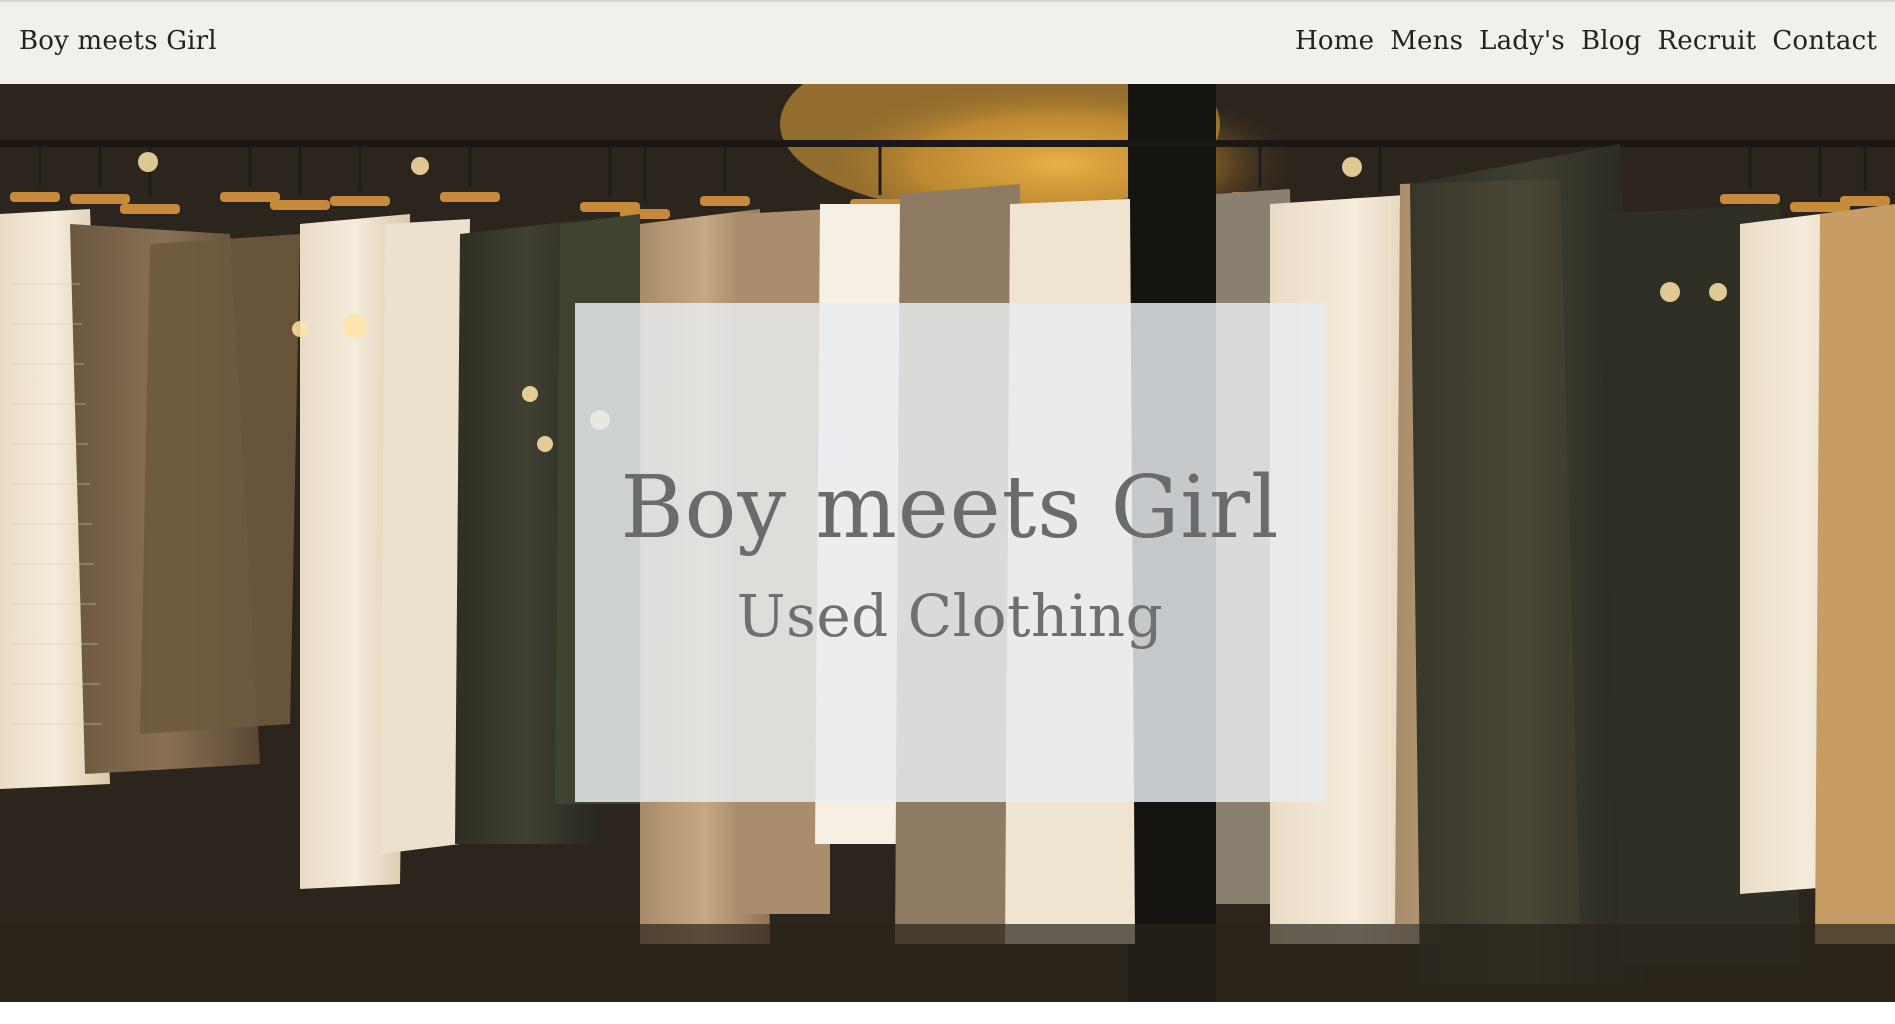 The height and width of the screenshot is (1024, 1895). I want to click on brand-logo-link: Boy meets Girl, so click(118, 41).